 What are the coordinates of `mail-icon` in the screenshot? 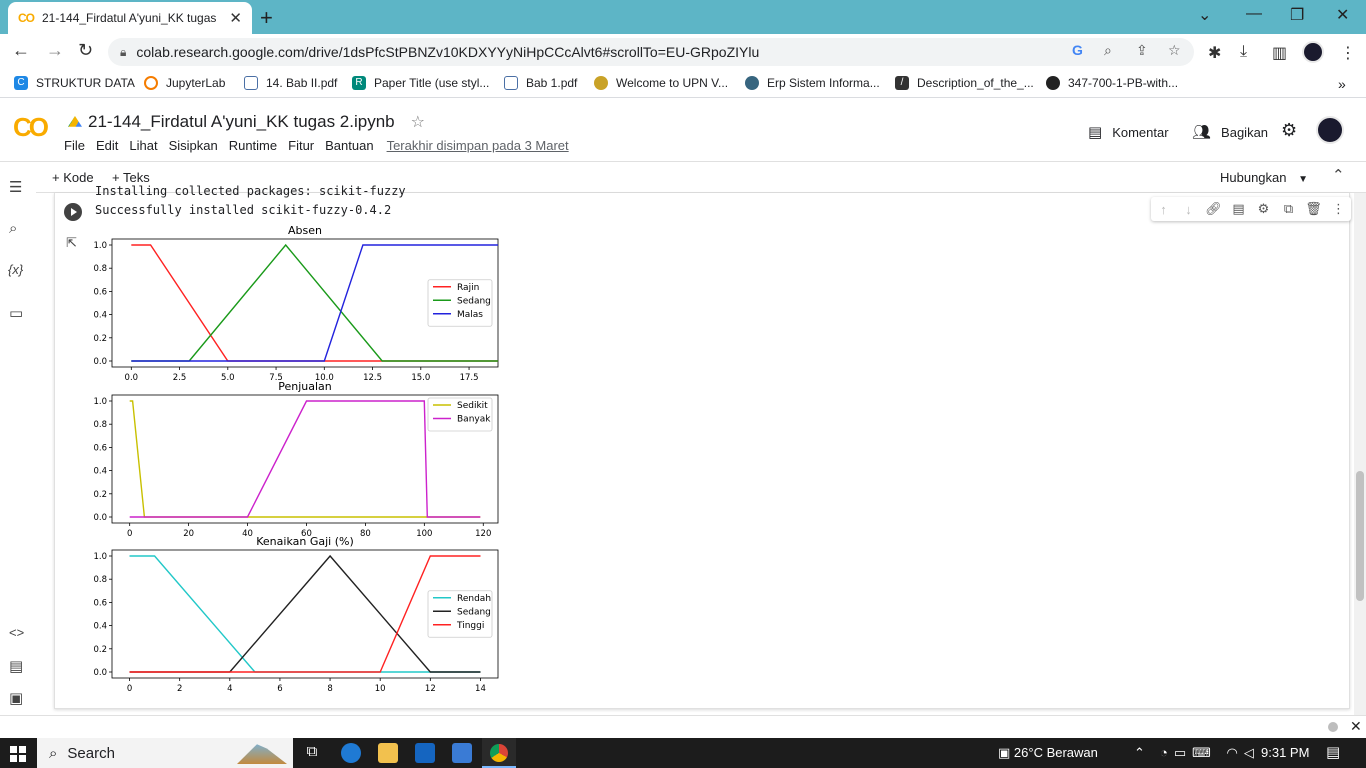 It's located at (425, 753).